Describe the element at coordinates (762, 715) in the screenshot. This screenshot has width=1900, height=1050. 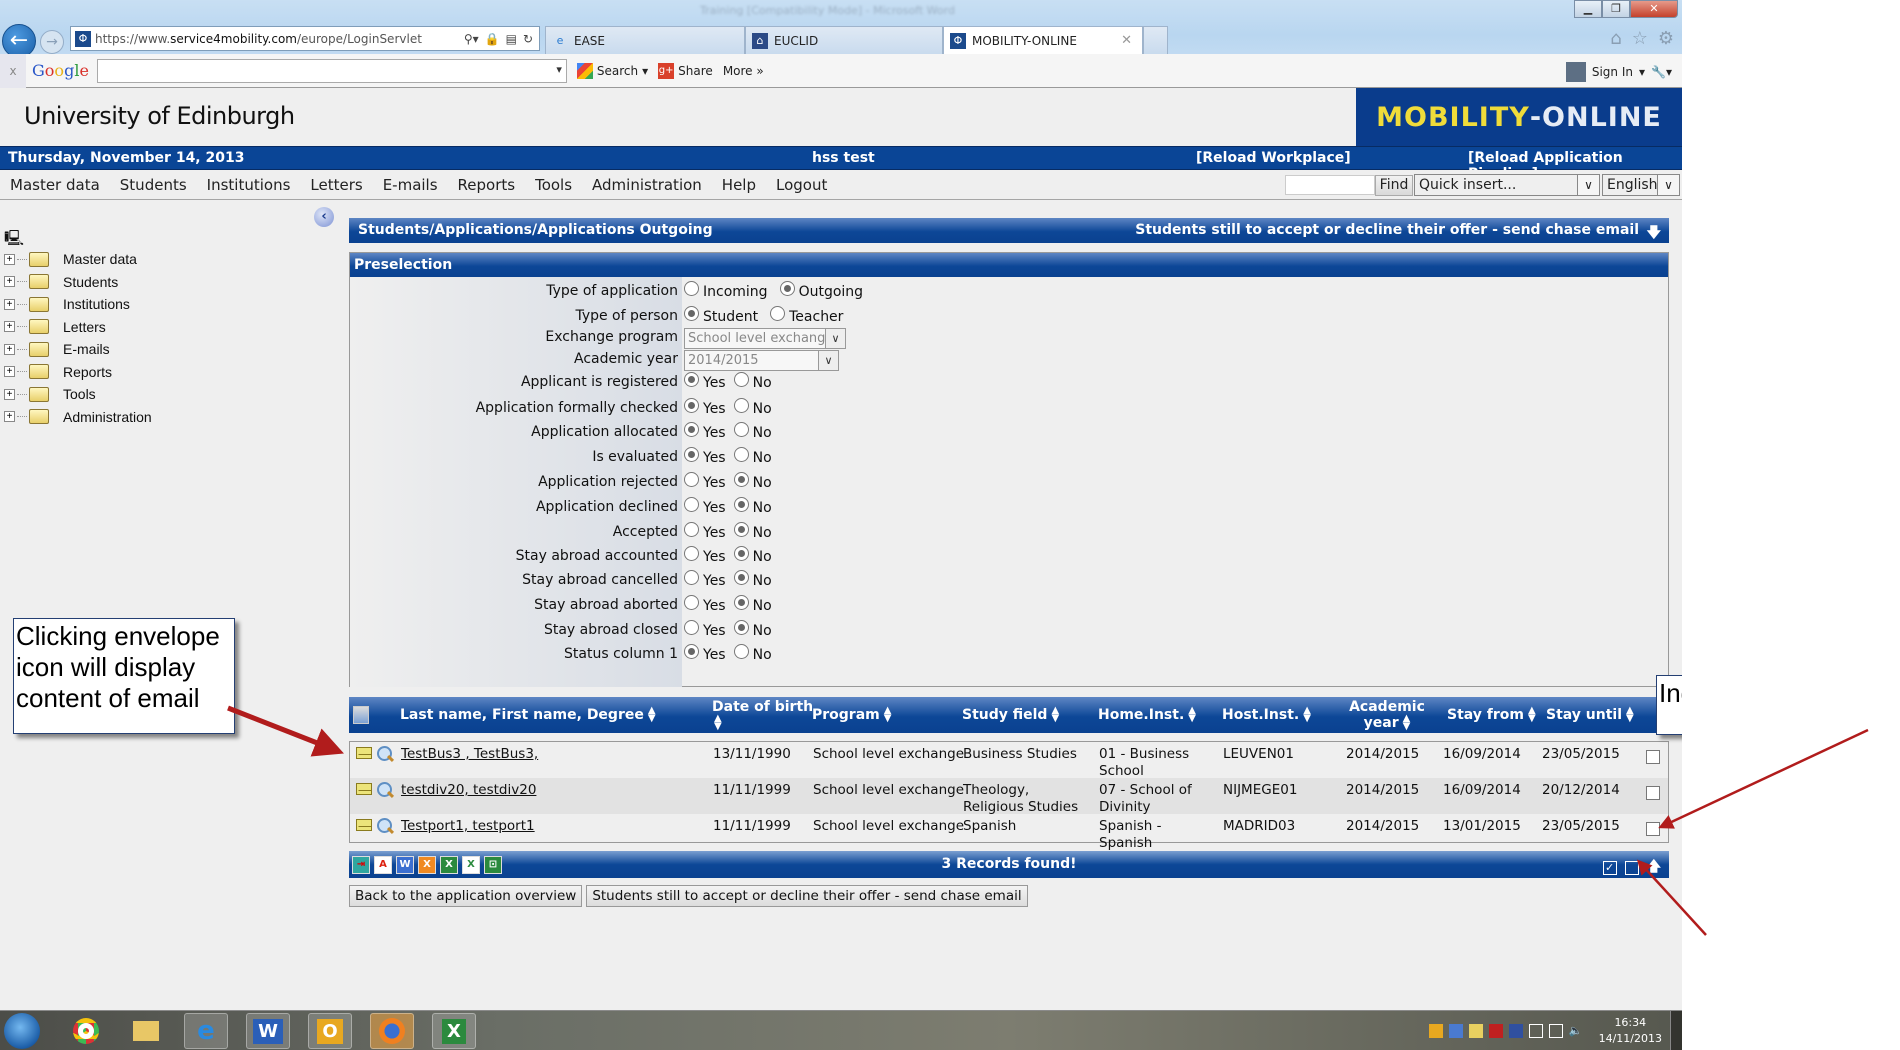
I see `col-dob: Date of birth ▲ ▼` at that location.